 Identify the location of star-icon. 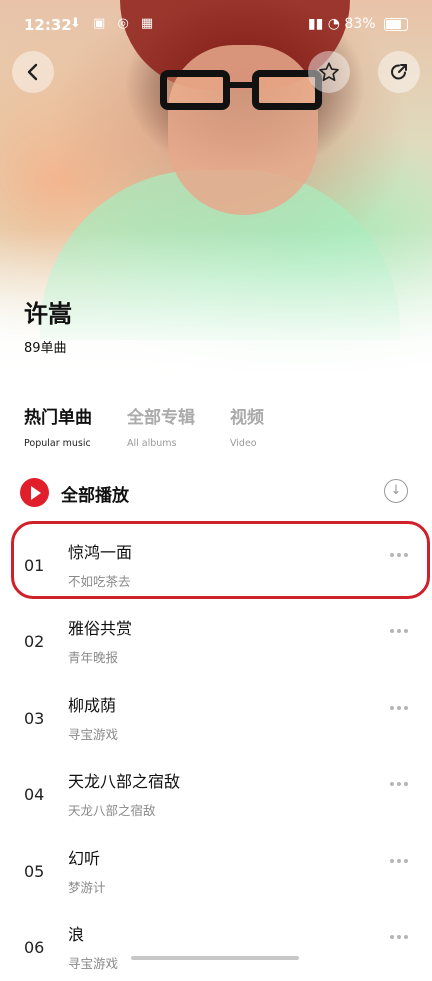
(329, 72).